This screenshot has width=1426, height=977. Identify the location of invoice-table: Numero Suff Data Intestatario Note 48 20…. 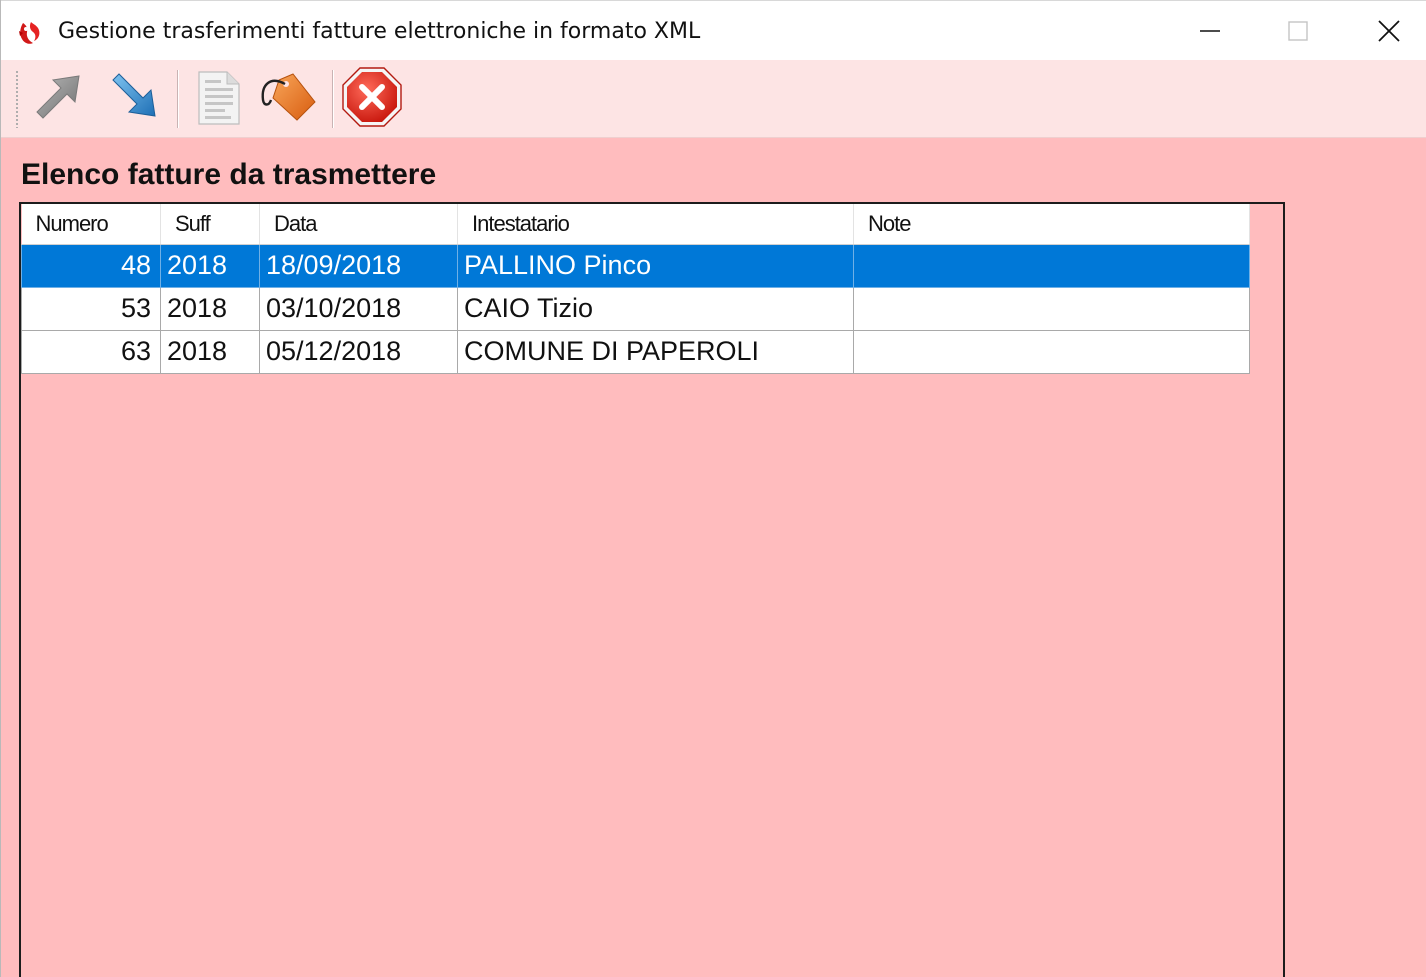
(635, 289).